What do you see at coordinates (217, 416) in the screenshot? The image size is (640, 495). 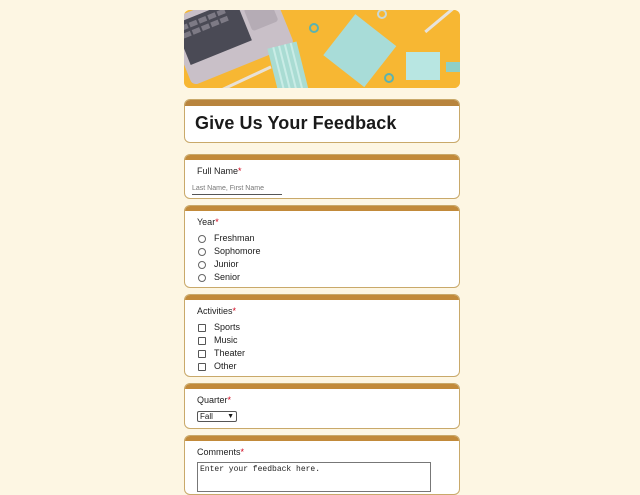 I see `quarter-select: Fall ▼` at bounding box center [217, 416].